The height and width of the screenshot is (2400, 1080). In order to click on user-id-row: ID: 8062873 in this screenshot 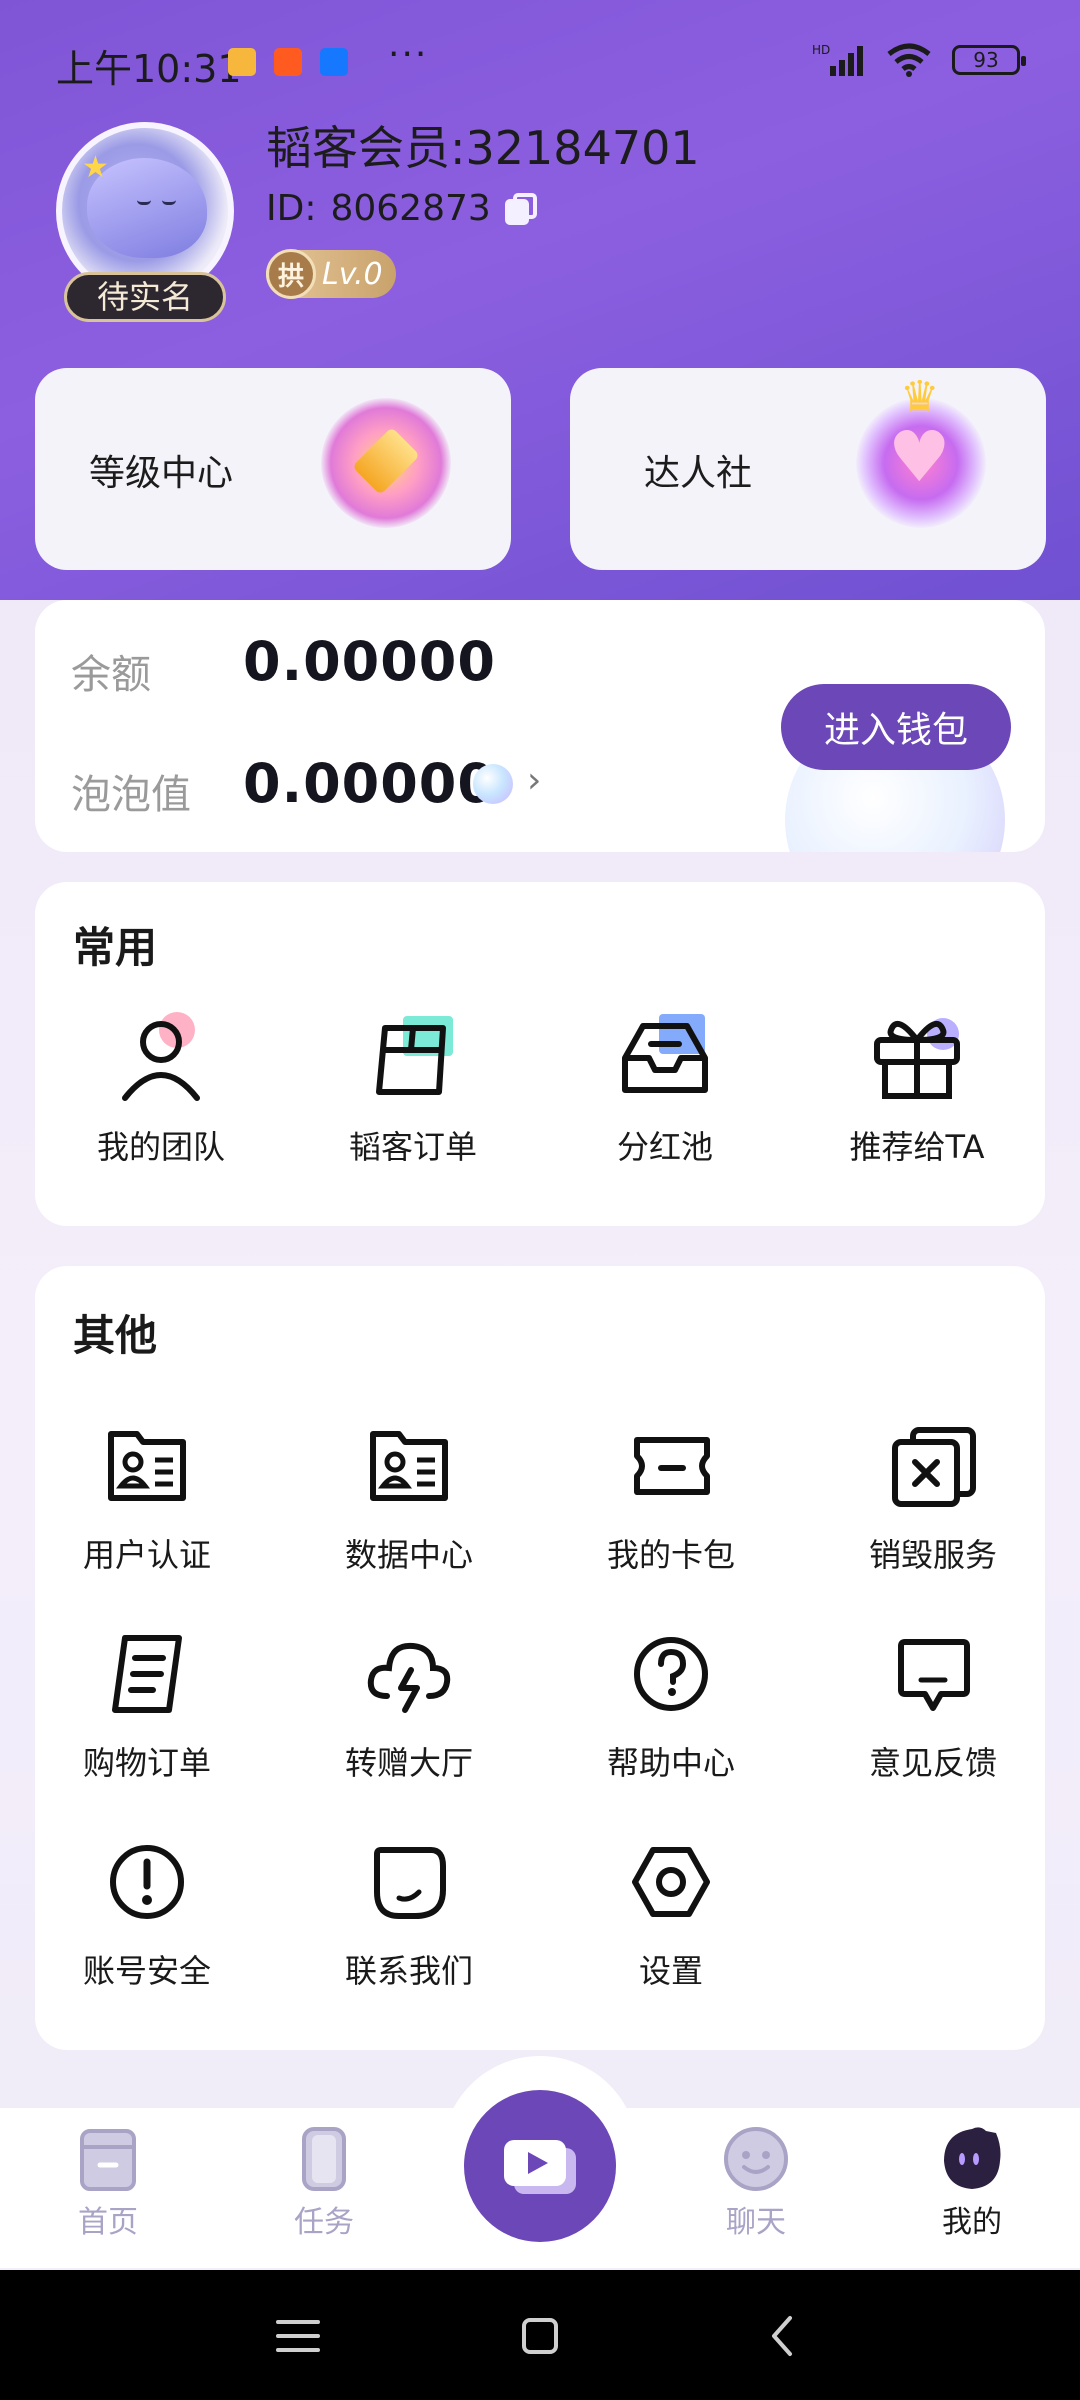, I will do `click(401, 208)`.